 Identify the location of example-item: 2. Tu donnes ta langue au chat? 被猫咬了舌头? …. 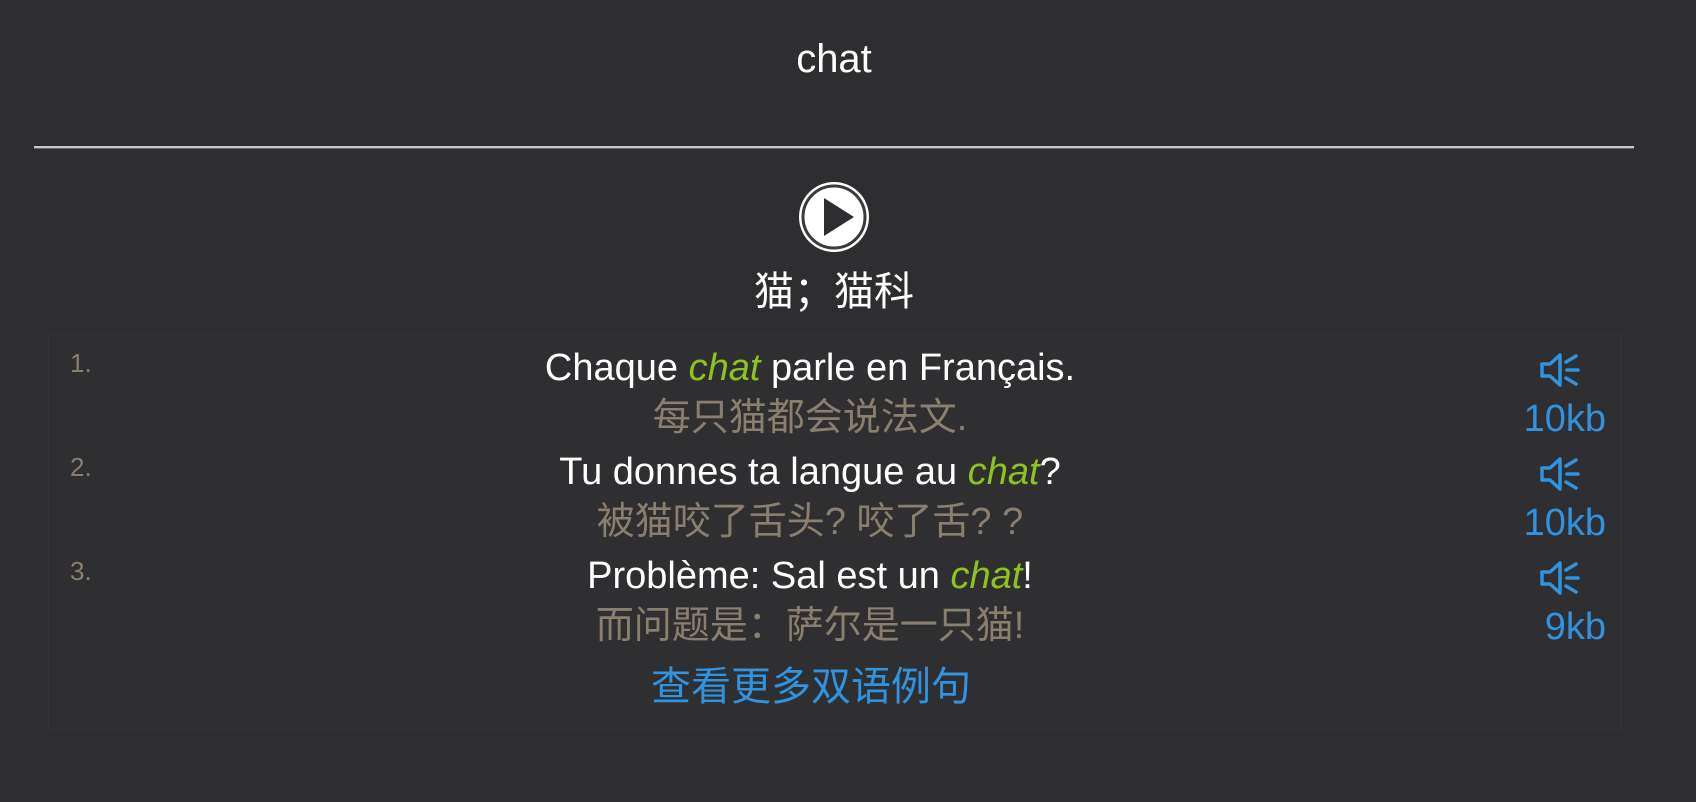
(835, 491).